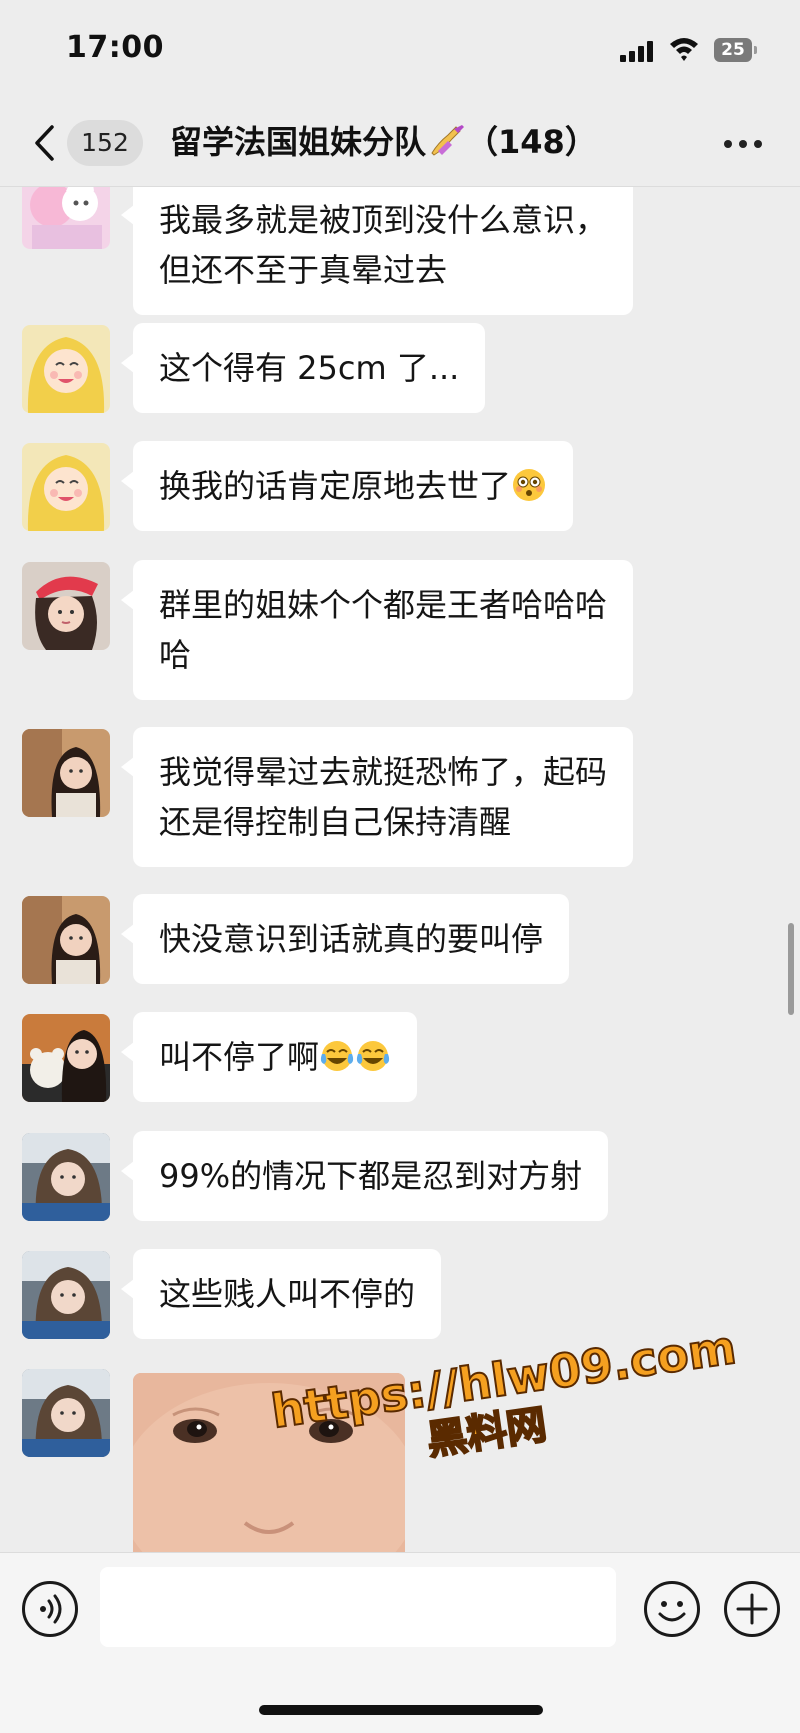 This screenshot has width=800, height=1733. Describe the element at coordinates (287, 1294) in the screenshot. I see `message-text: 这些贱人叫不停的` at that location.